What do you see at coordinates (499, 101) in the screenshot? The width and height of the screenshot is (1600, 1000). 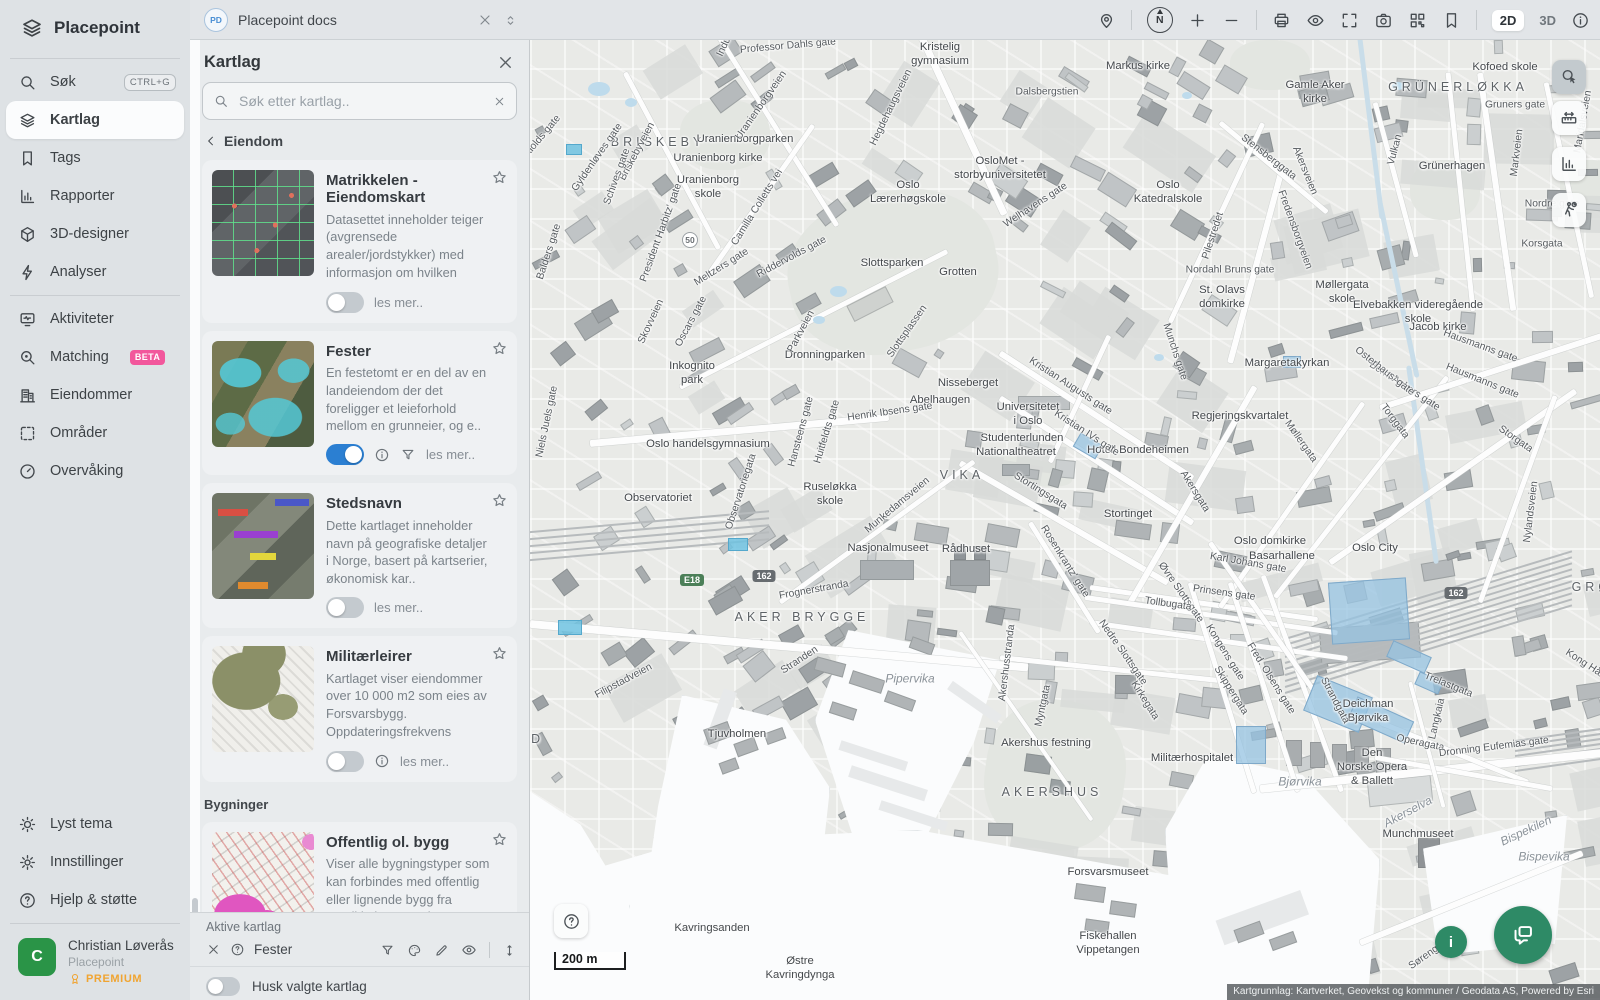 I see `clear-search-icon` at bounding box center [499, 101].